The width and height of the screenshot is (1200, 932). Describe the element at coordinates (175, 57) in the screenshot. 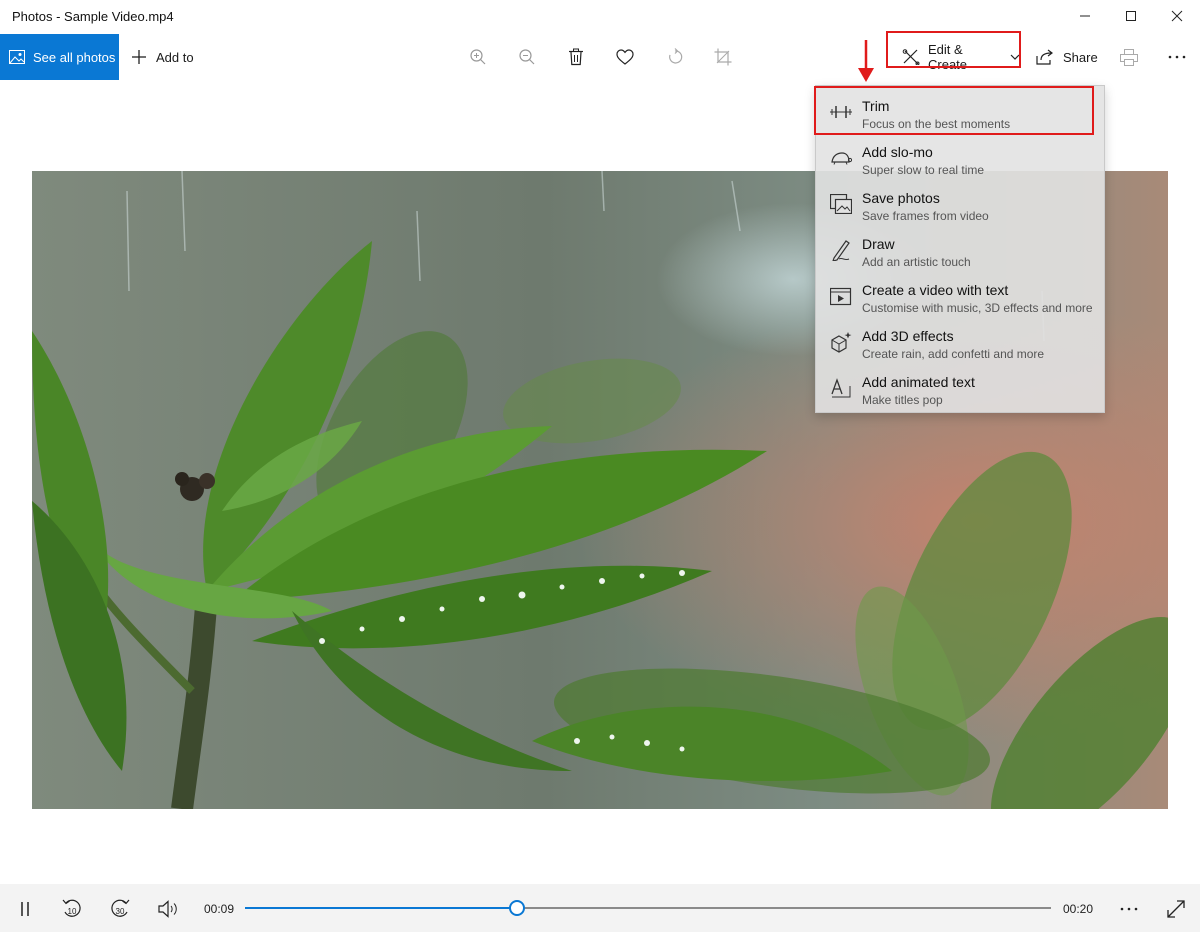

I see `add-to-label: Add to` at that location.